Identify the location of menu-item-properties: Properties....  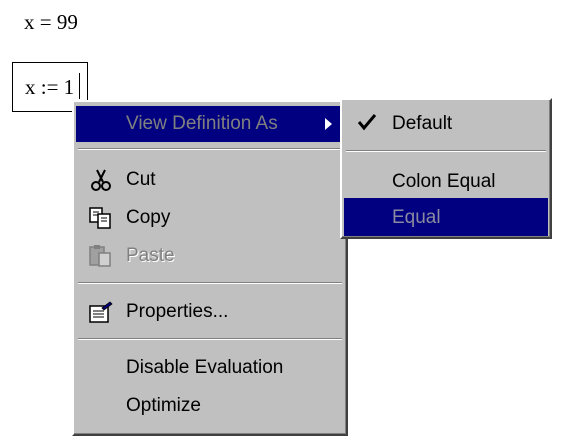
(210, 312).